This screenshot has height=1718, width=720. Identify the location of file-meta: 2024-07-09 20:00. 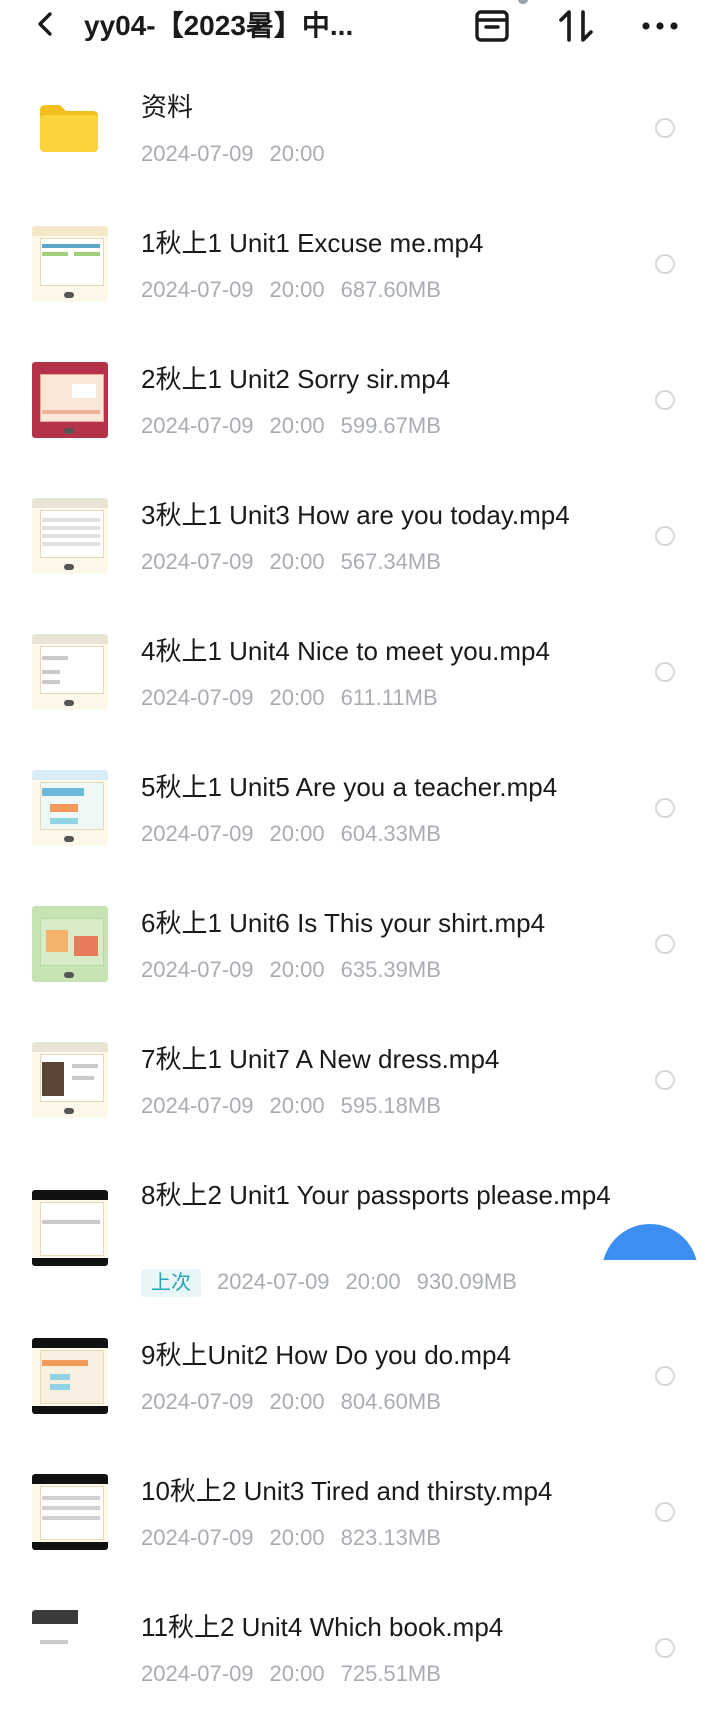
(241, 154).